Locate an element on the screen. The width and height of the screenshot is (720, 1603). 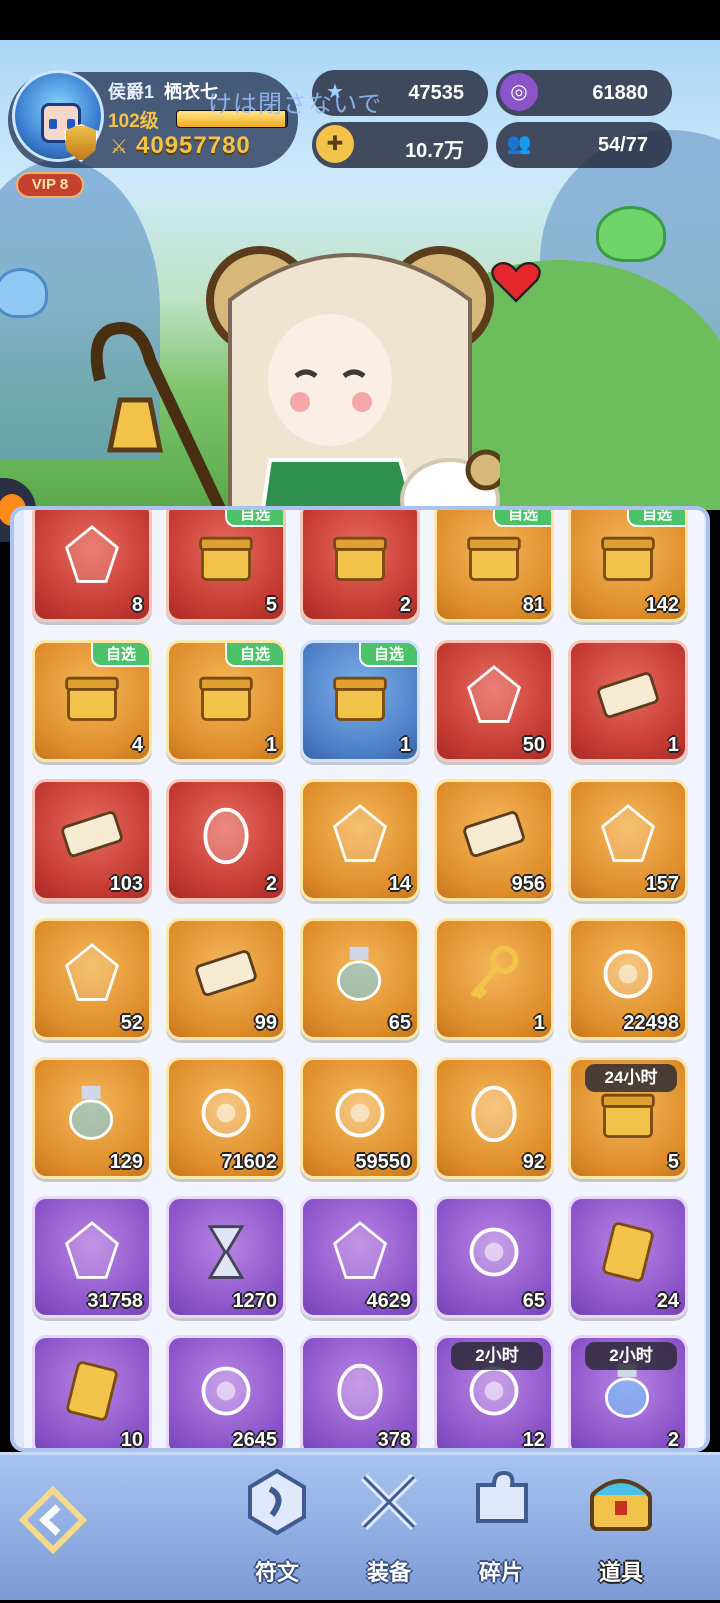
vip-badge: VIP 8 is located at coordinates (50, 185).